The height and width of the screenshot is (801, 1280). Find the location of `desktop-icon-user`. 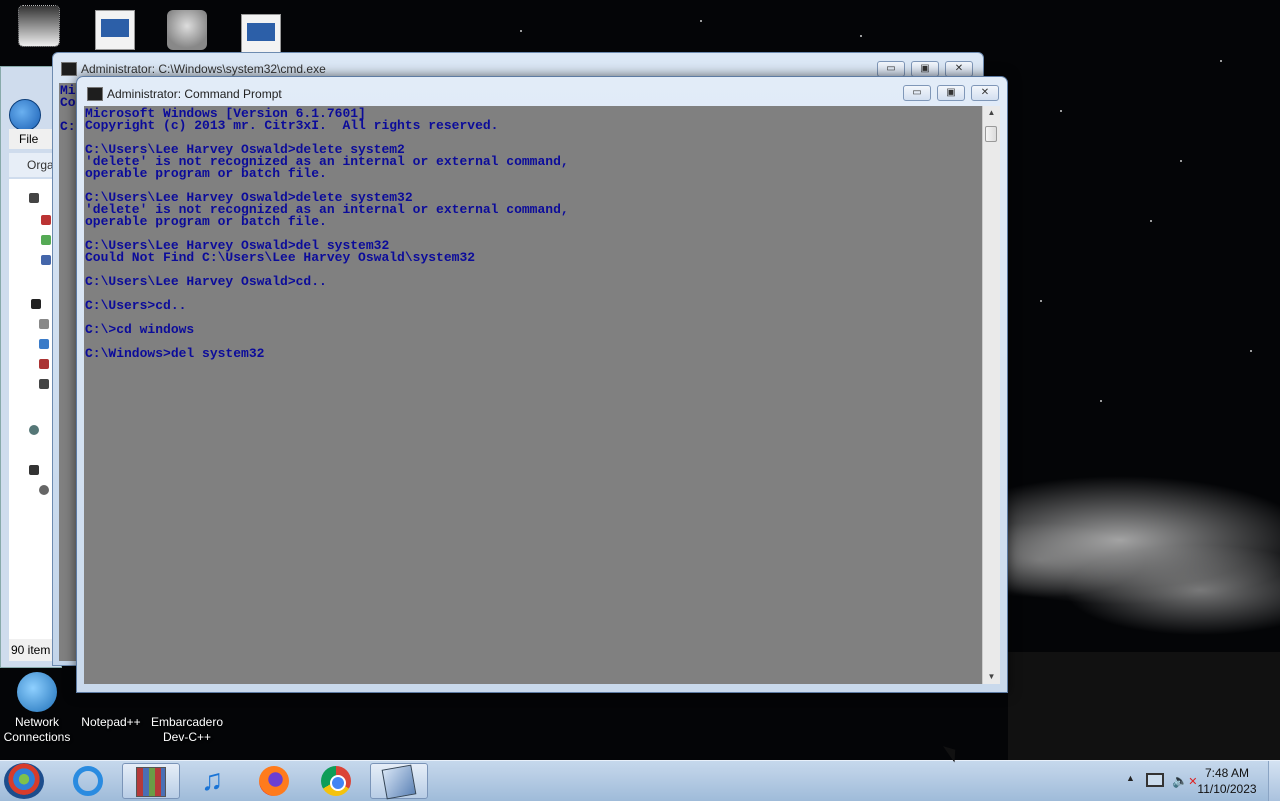

desktop-icon-user is located at coordinates (39, 27).